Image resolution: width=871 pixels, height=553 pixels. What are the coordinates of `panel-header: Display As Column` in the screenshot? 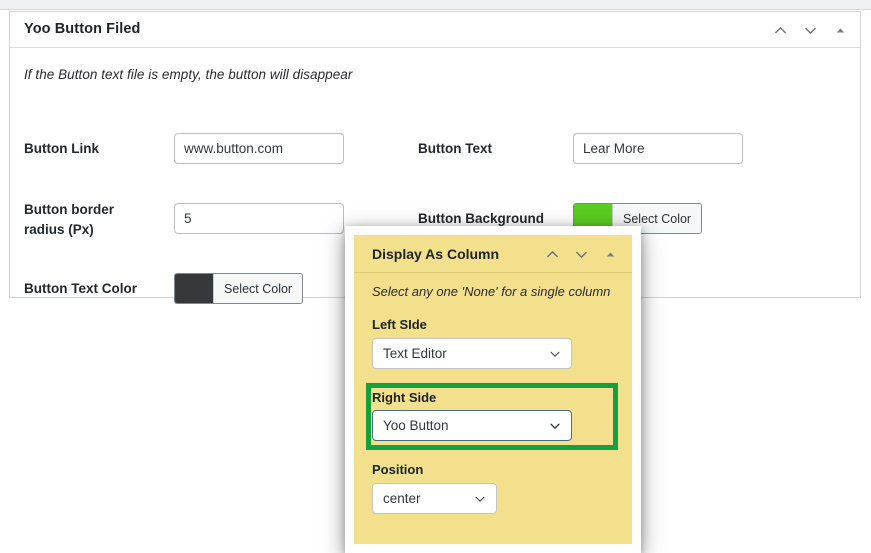 It's located at (493, 254).